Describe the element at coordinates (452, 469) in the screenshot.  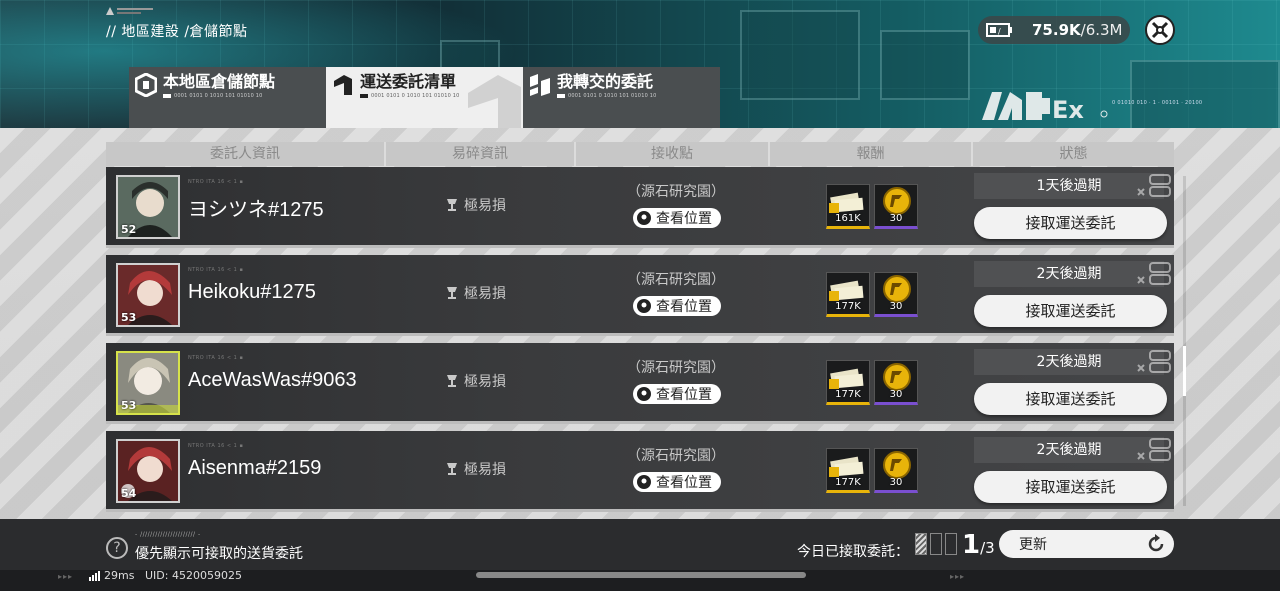
I see `goblet-icon` at that location.